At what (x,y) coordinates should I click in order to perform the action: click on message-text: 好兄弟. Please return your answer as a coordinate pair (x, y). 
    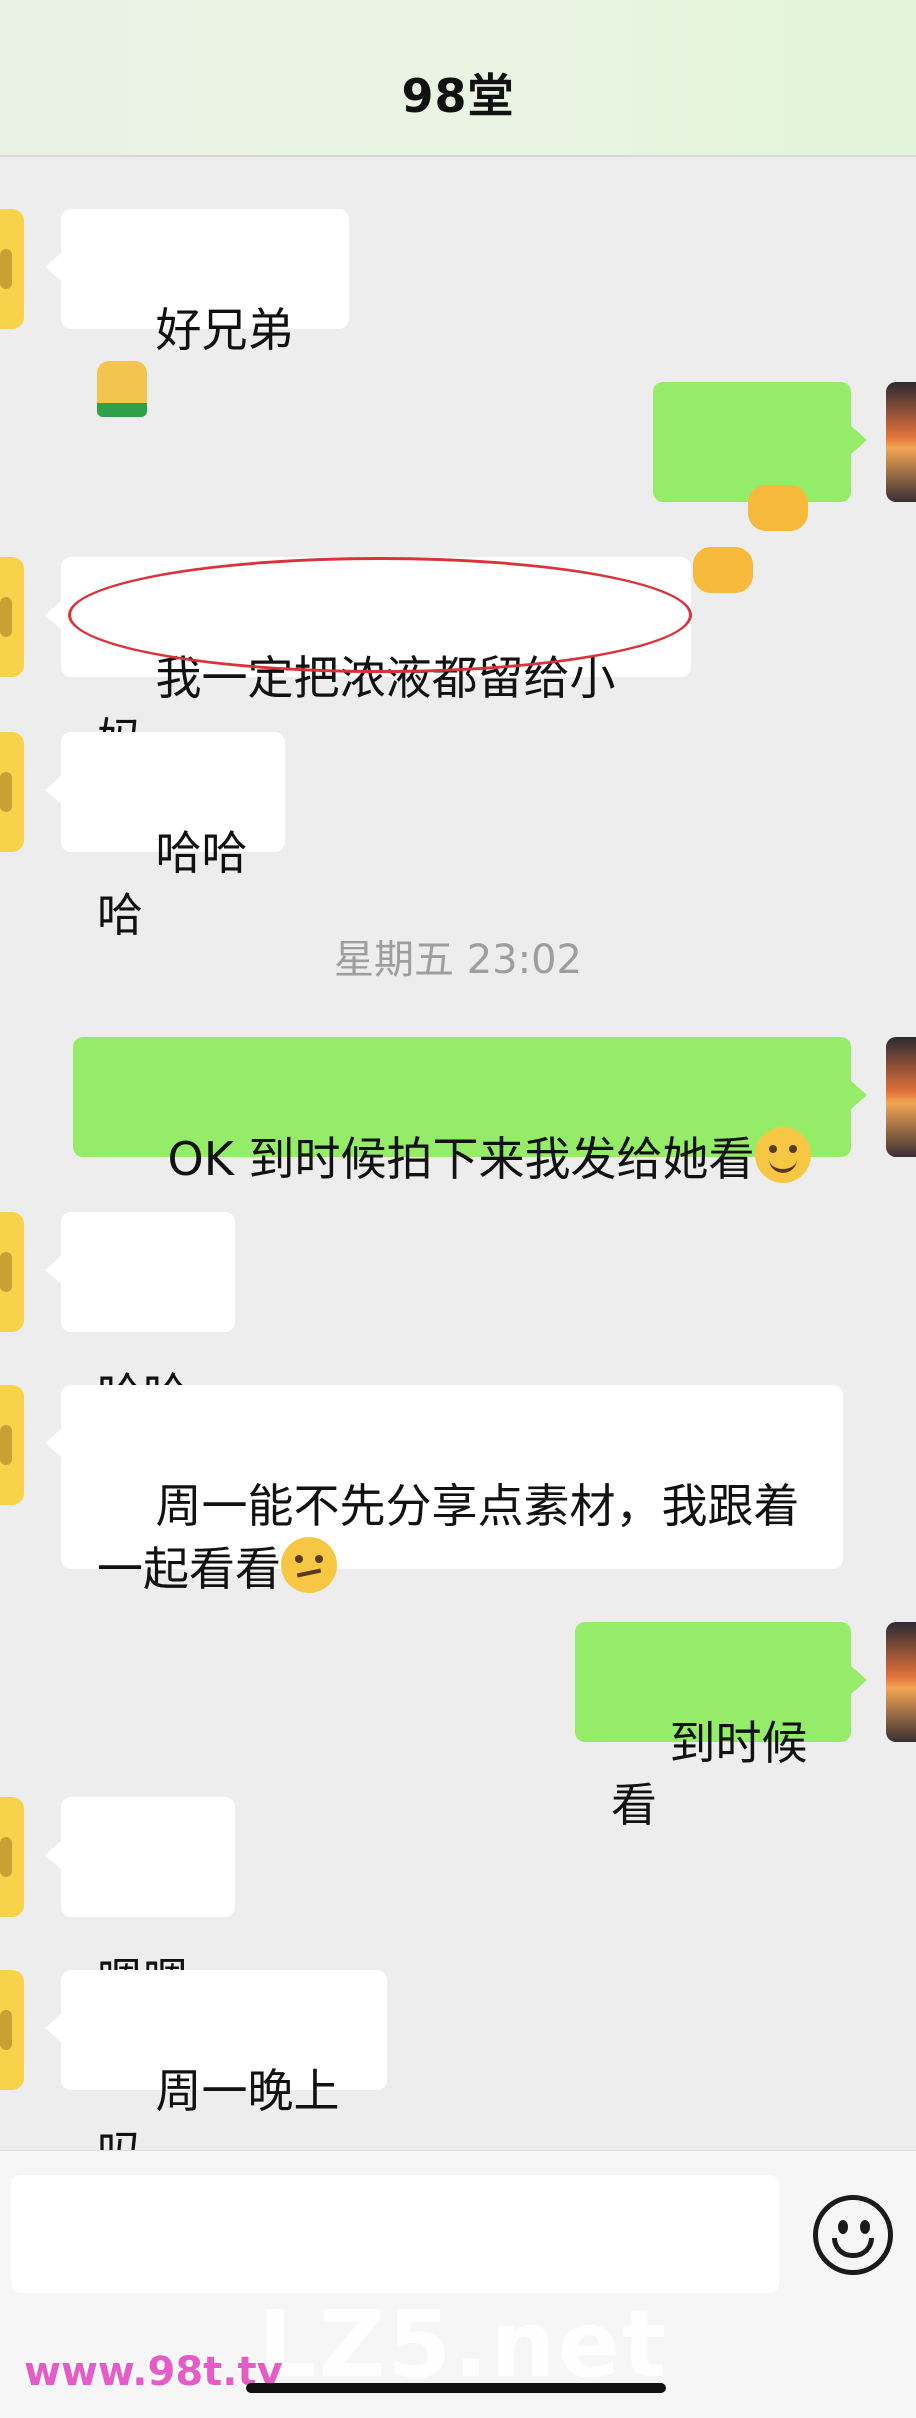
    Looking at the image, I should click on (224, 330).